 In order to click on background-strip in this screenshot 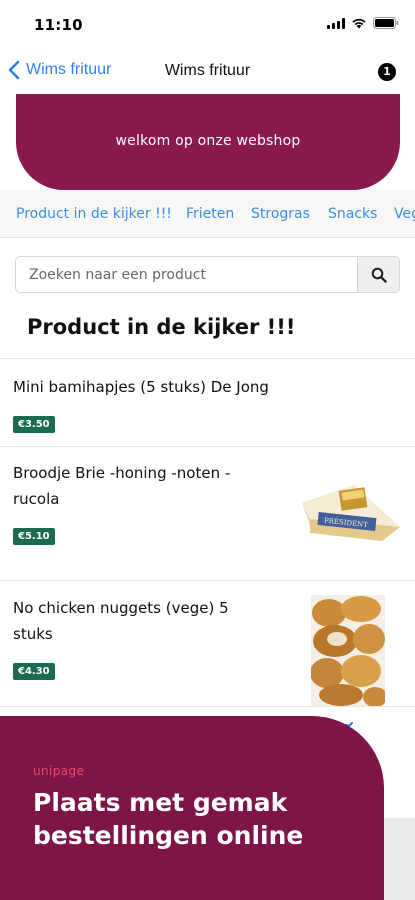, I will do `click(399, 859)`.